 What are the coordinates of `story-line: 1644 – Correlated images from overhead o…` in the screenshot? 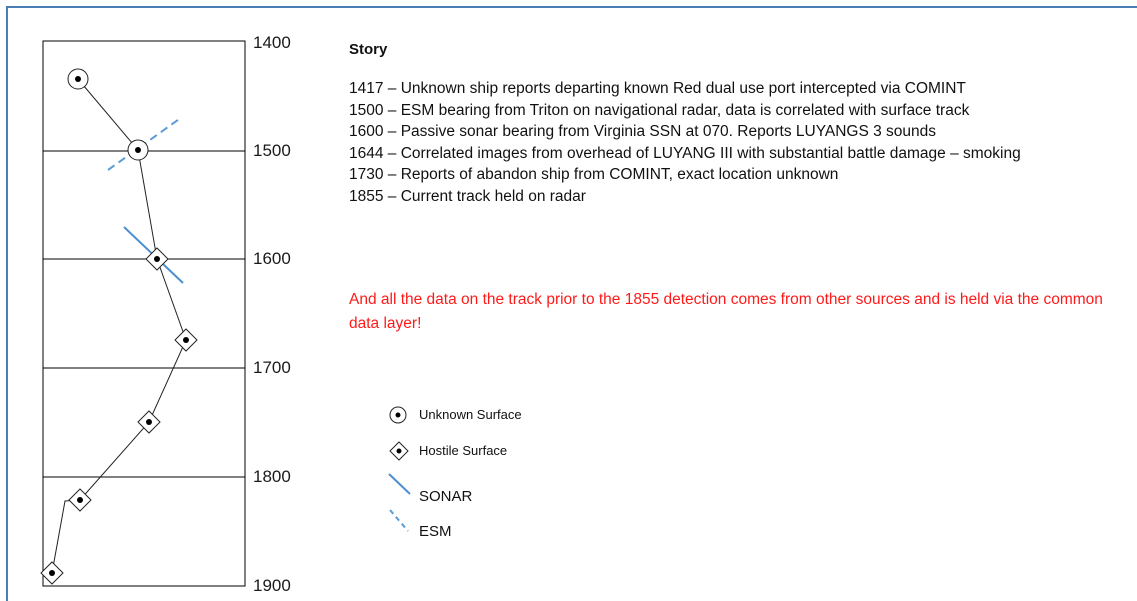 It's located at (685, 153).